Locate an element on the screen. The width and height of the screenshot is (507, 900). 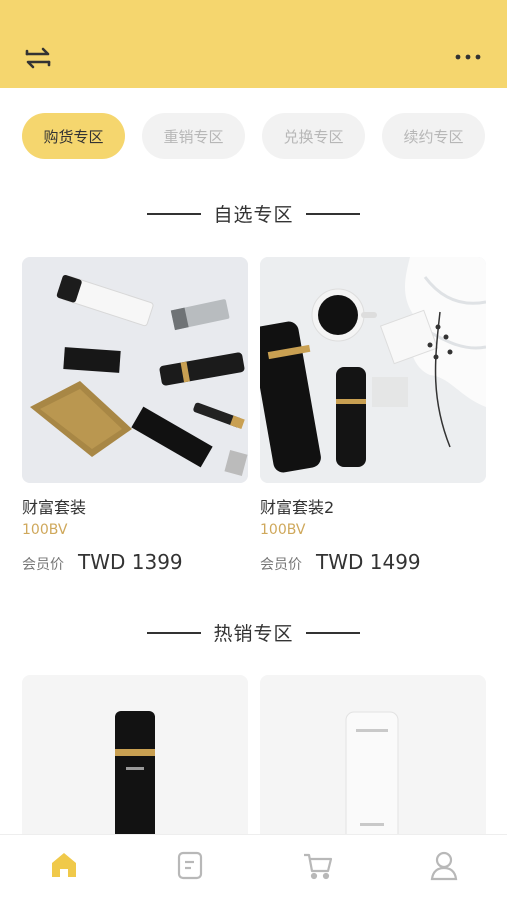
bottom-nav is located at coordinates (253, 867).